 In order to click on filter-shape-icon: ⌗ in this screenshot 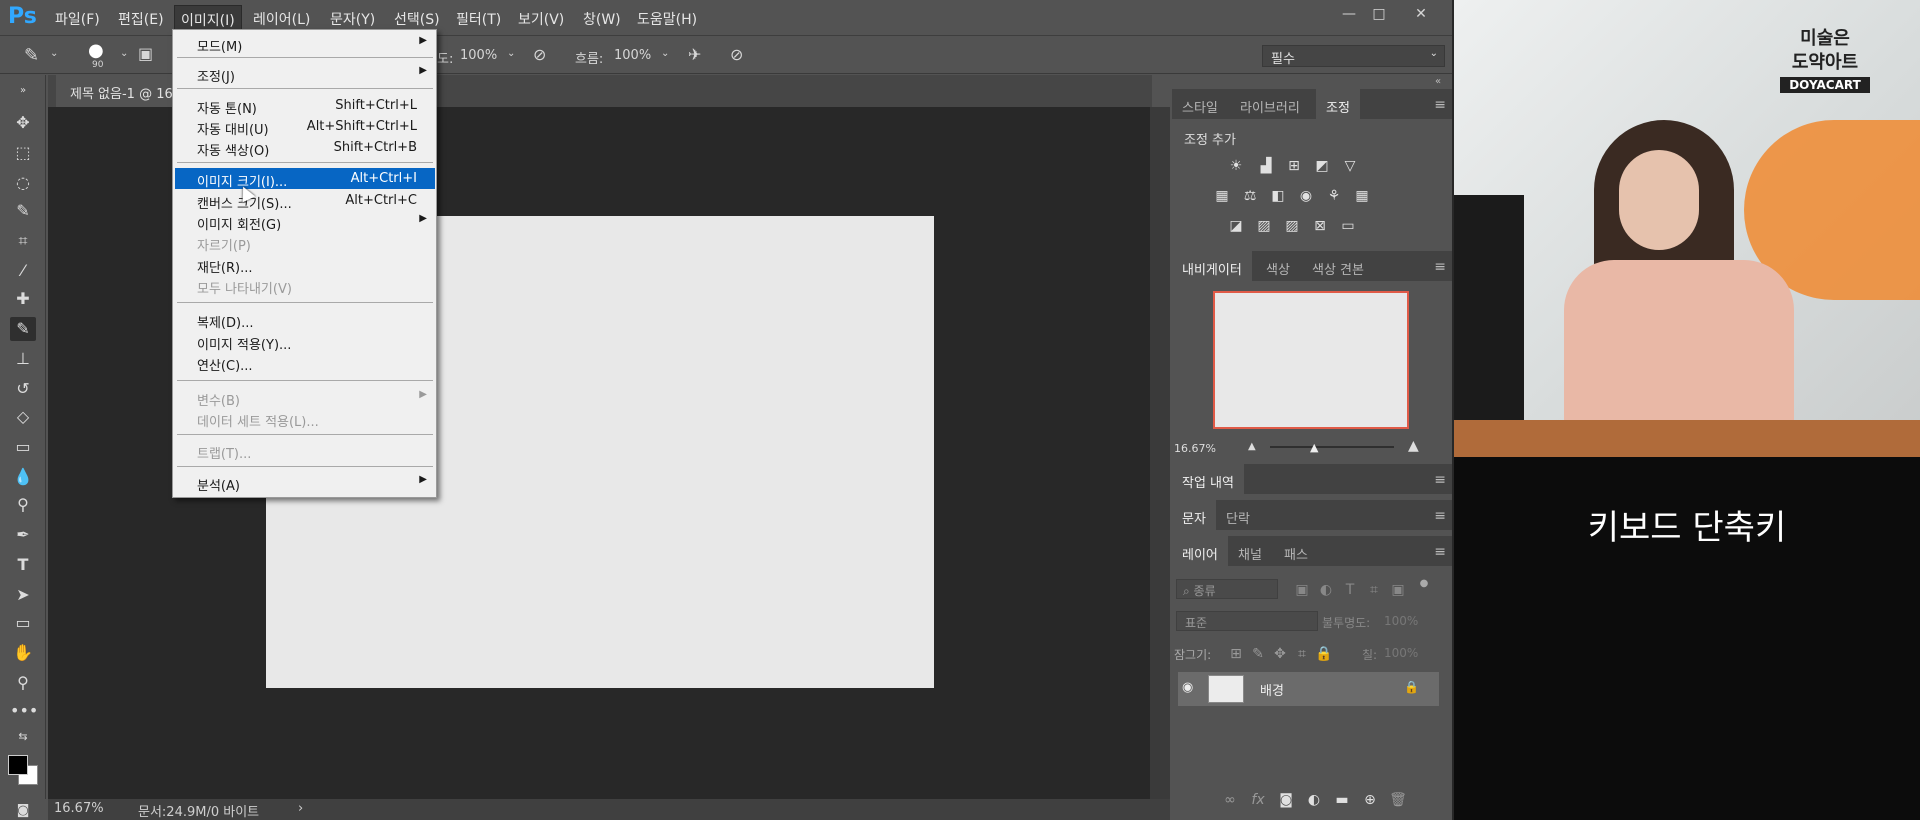, I will do `click(1374, 590)`.